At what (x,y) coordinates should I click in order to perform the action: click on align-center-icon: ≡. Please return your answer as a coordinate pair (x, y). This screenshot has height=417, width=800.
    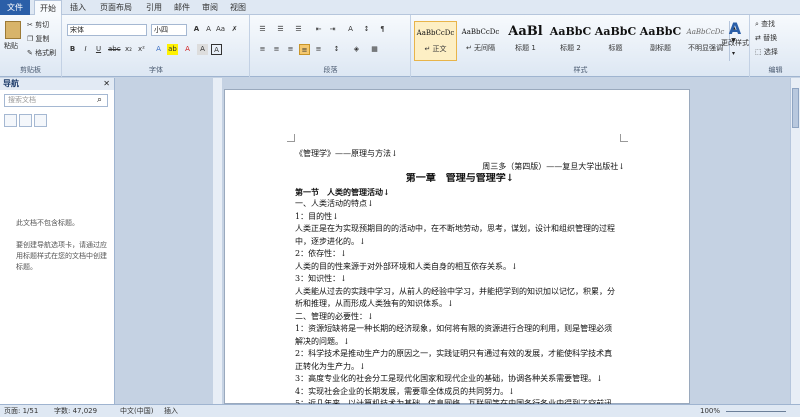
    Looking at the image, I should click on (276, 49).